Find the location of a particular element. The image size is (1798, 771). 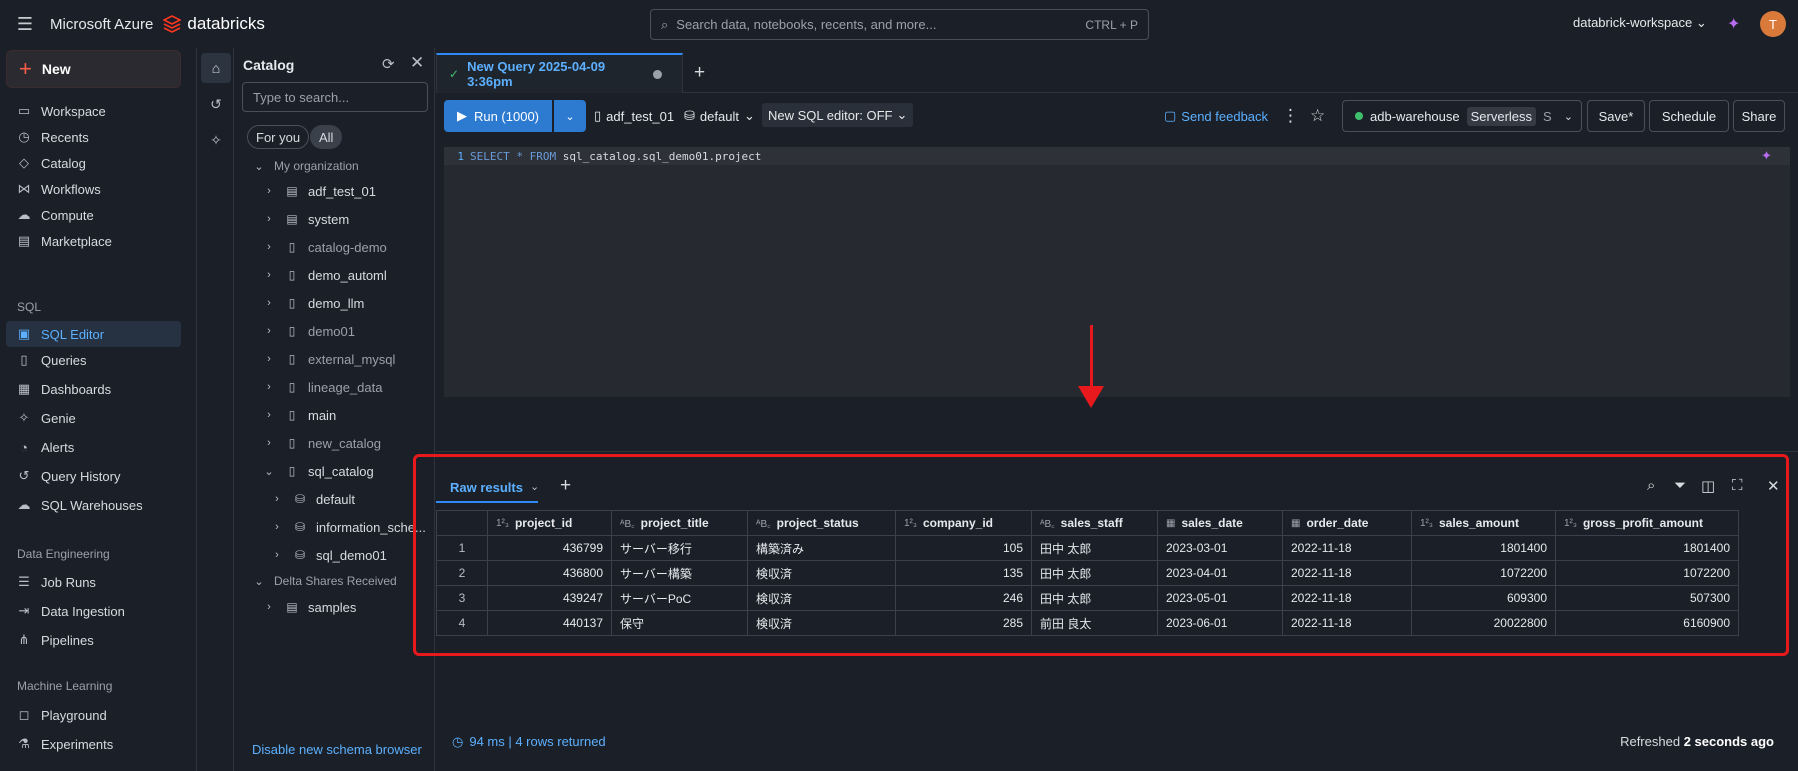

sidebar-item-data-ingestion: ⇥ Data Ingestion is located at coordinates (93, 611).